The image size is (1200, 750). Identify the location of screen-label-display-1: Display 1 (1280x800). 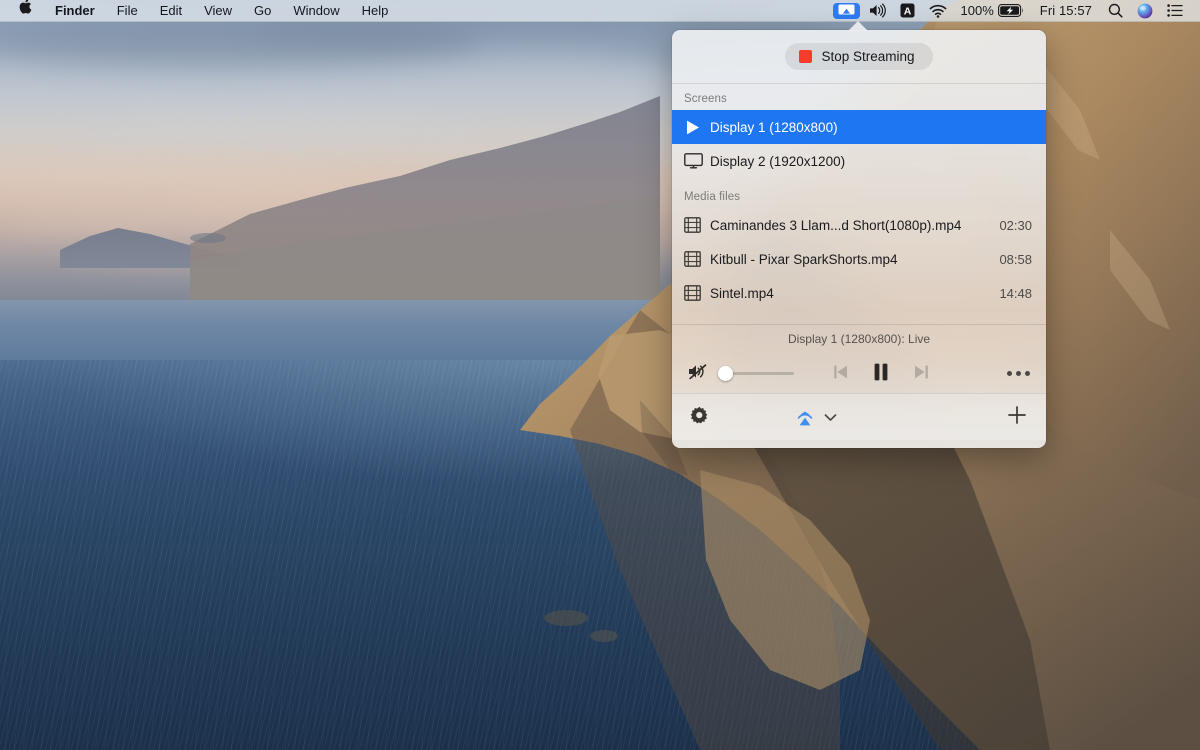
(774, 127).